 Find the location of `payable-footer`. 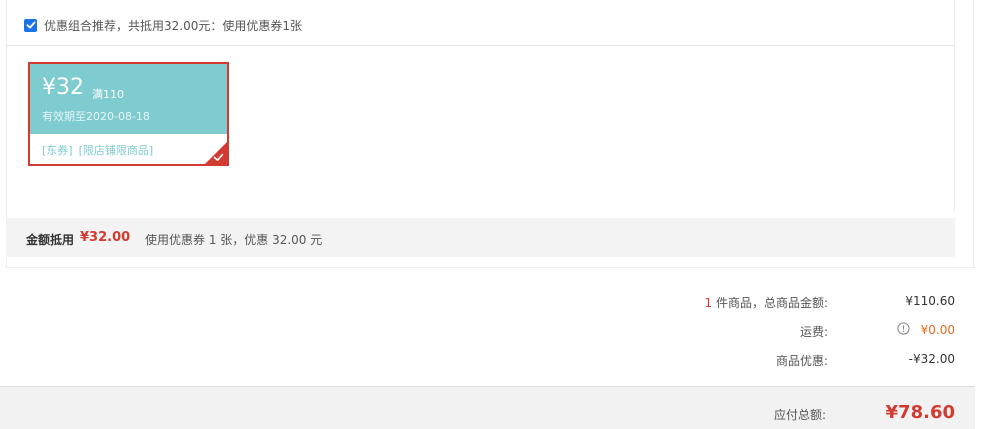

payable-footer is located at coordinates (487, 407).